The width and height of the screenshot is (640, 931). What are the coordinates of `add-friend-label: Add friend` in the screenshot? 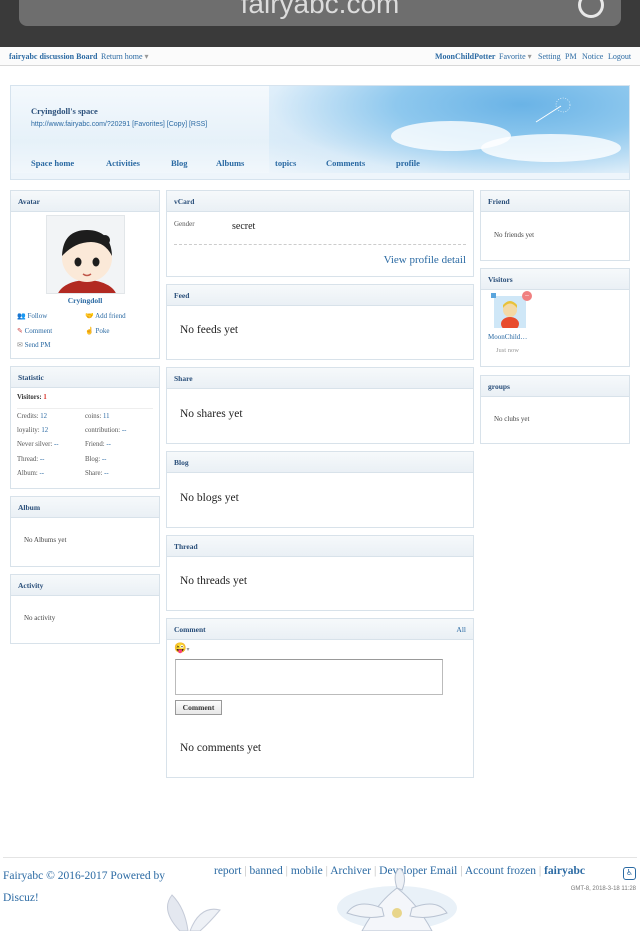 It's located at (110, 316).